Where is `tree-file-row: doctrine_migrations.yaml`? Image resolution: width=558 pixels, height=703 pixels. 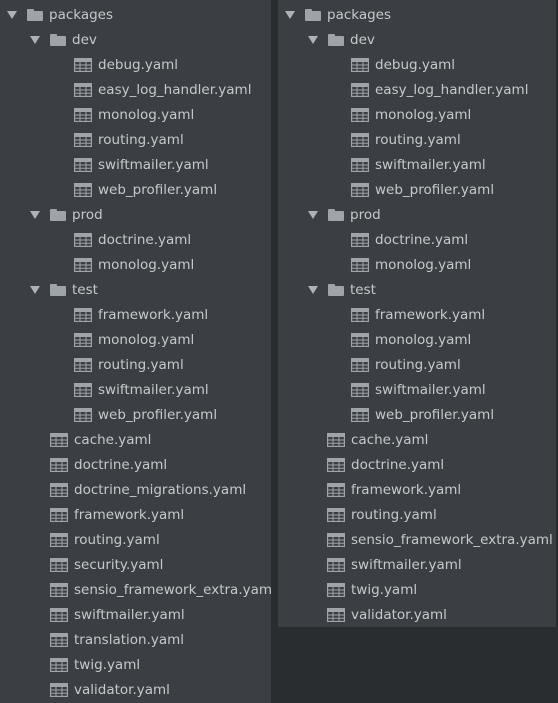
tree-file-row: doctrine_migrations.yaml is located at coordinates (148, 490).